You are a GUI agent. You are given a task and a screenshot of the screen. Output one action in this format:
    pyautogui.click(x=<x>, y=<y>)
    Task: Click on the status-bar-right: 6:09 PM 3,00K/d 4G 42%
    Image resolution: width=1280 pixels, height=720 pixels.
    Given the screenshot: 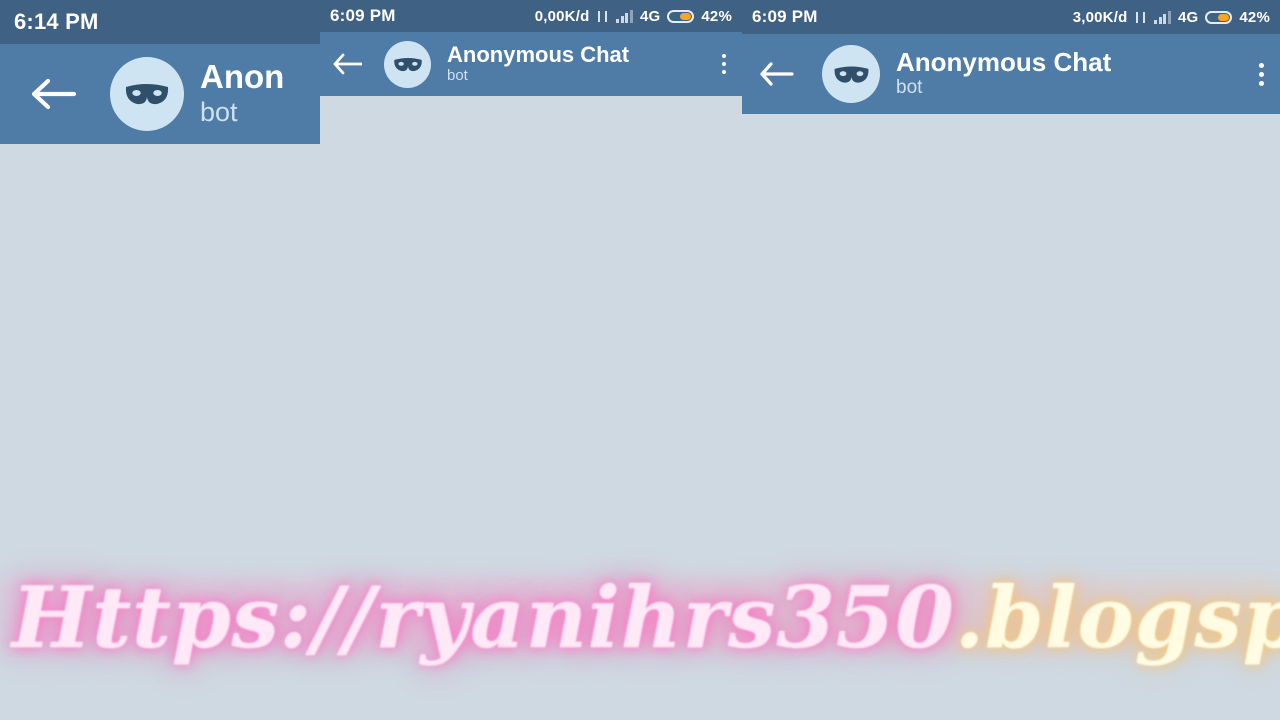 What is the action you would take?
    pyautogui.click(x=1011, y=17)
    